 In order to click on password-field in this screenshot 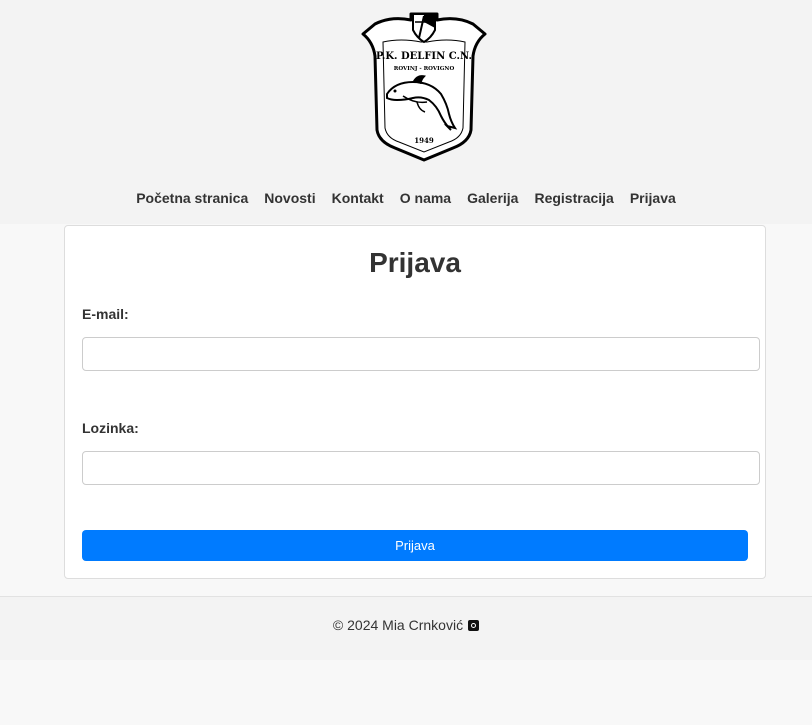, I will do `click(421, 468)`.